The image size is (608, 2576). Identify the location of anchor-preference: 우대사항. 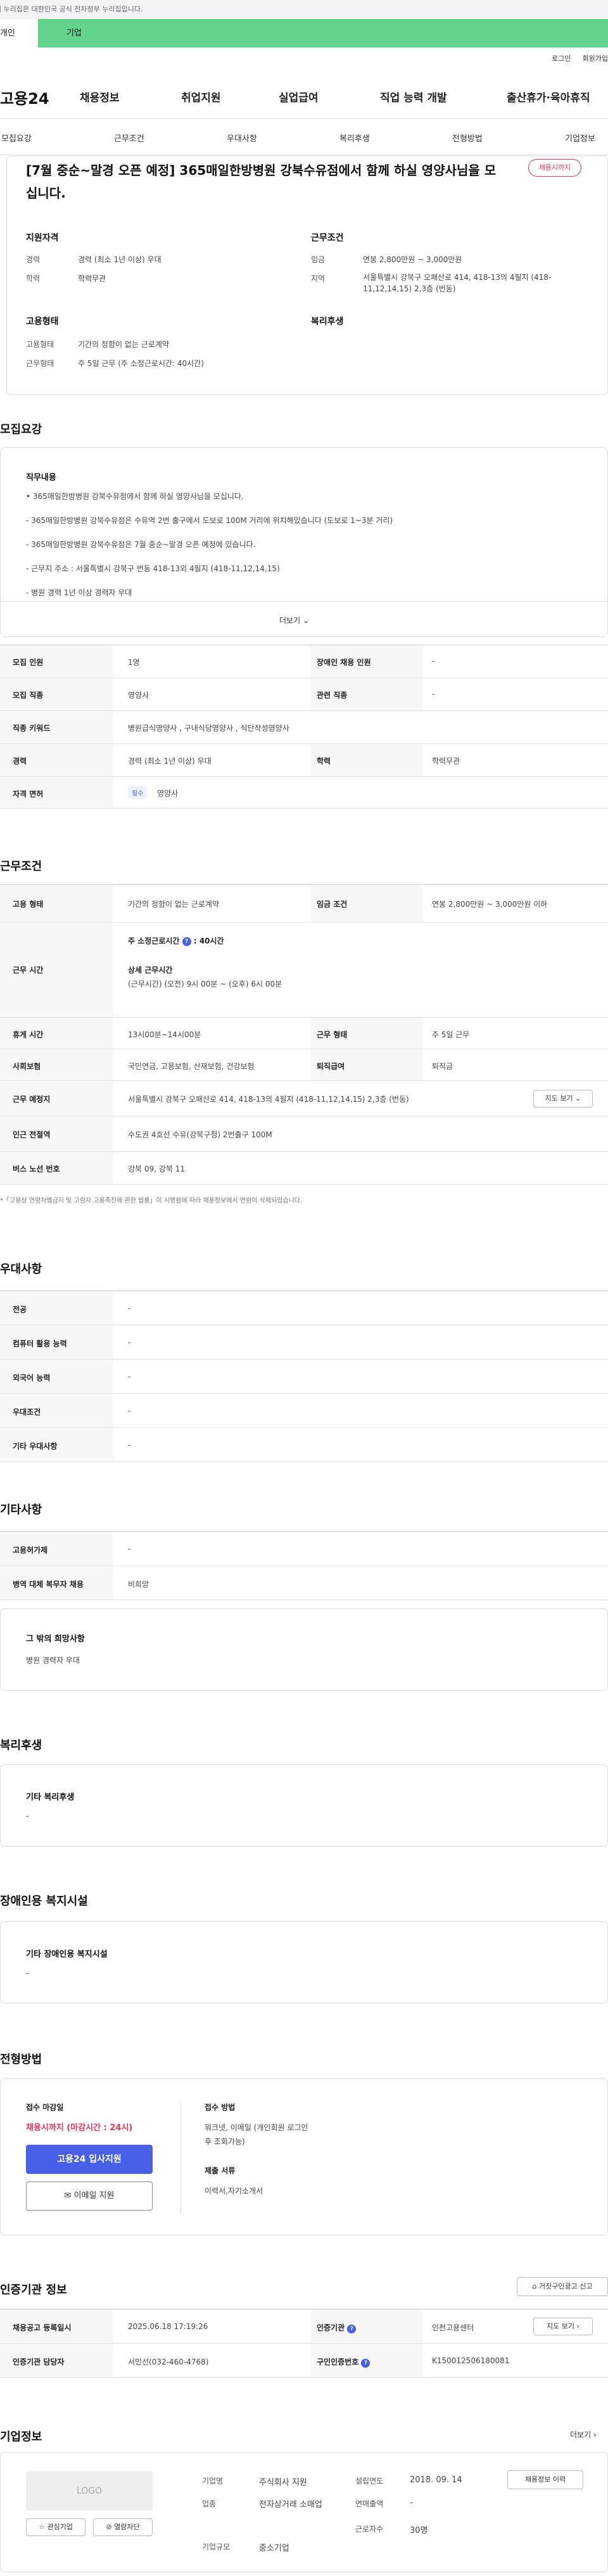
(242, 138).